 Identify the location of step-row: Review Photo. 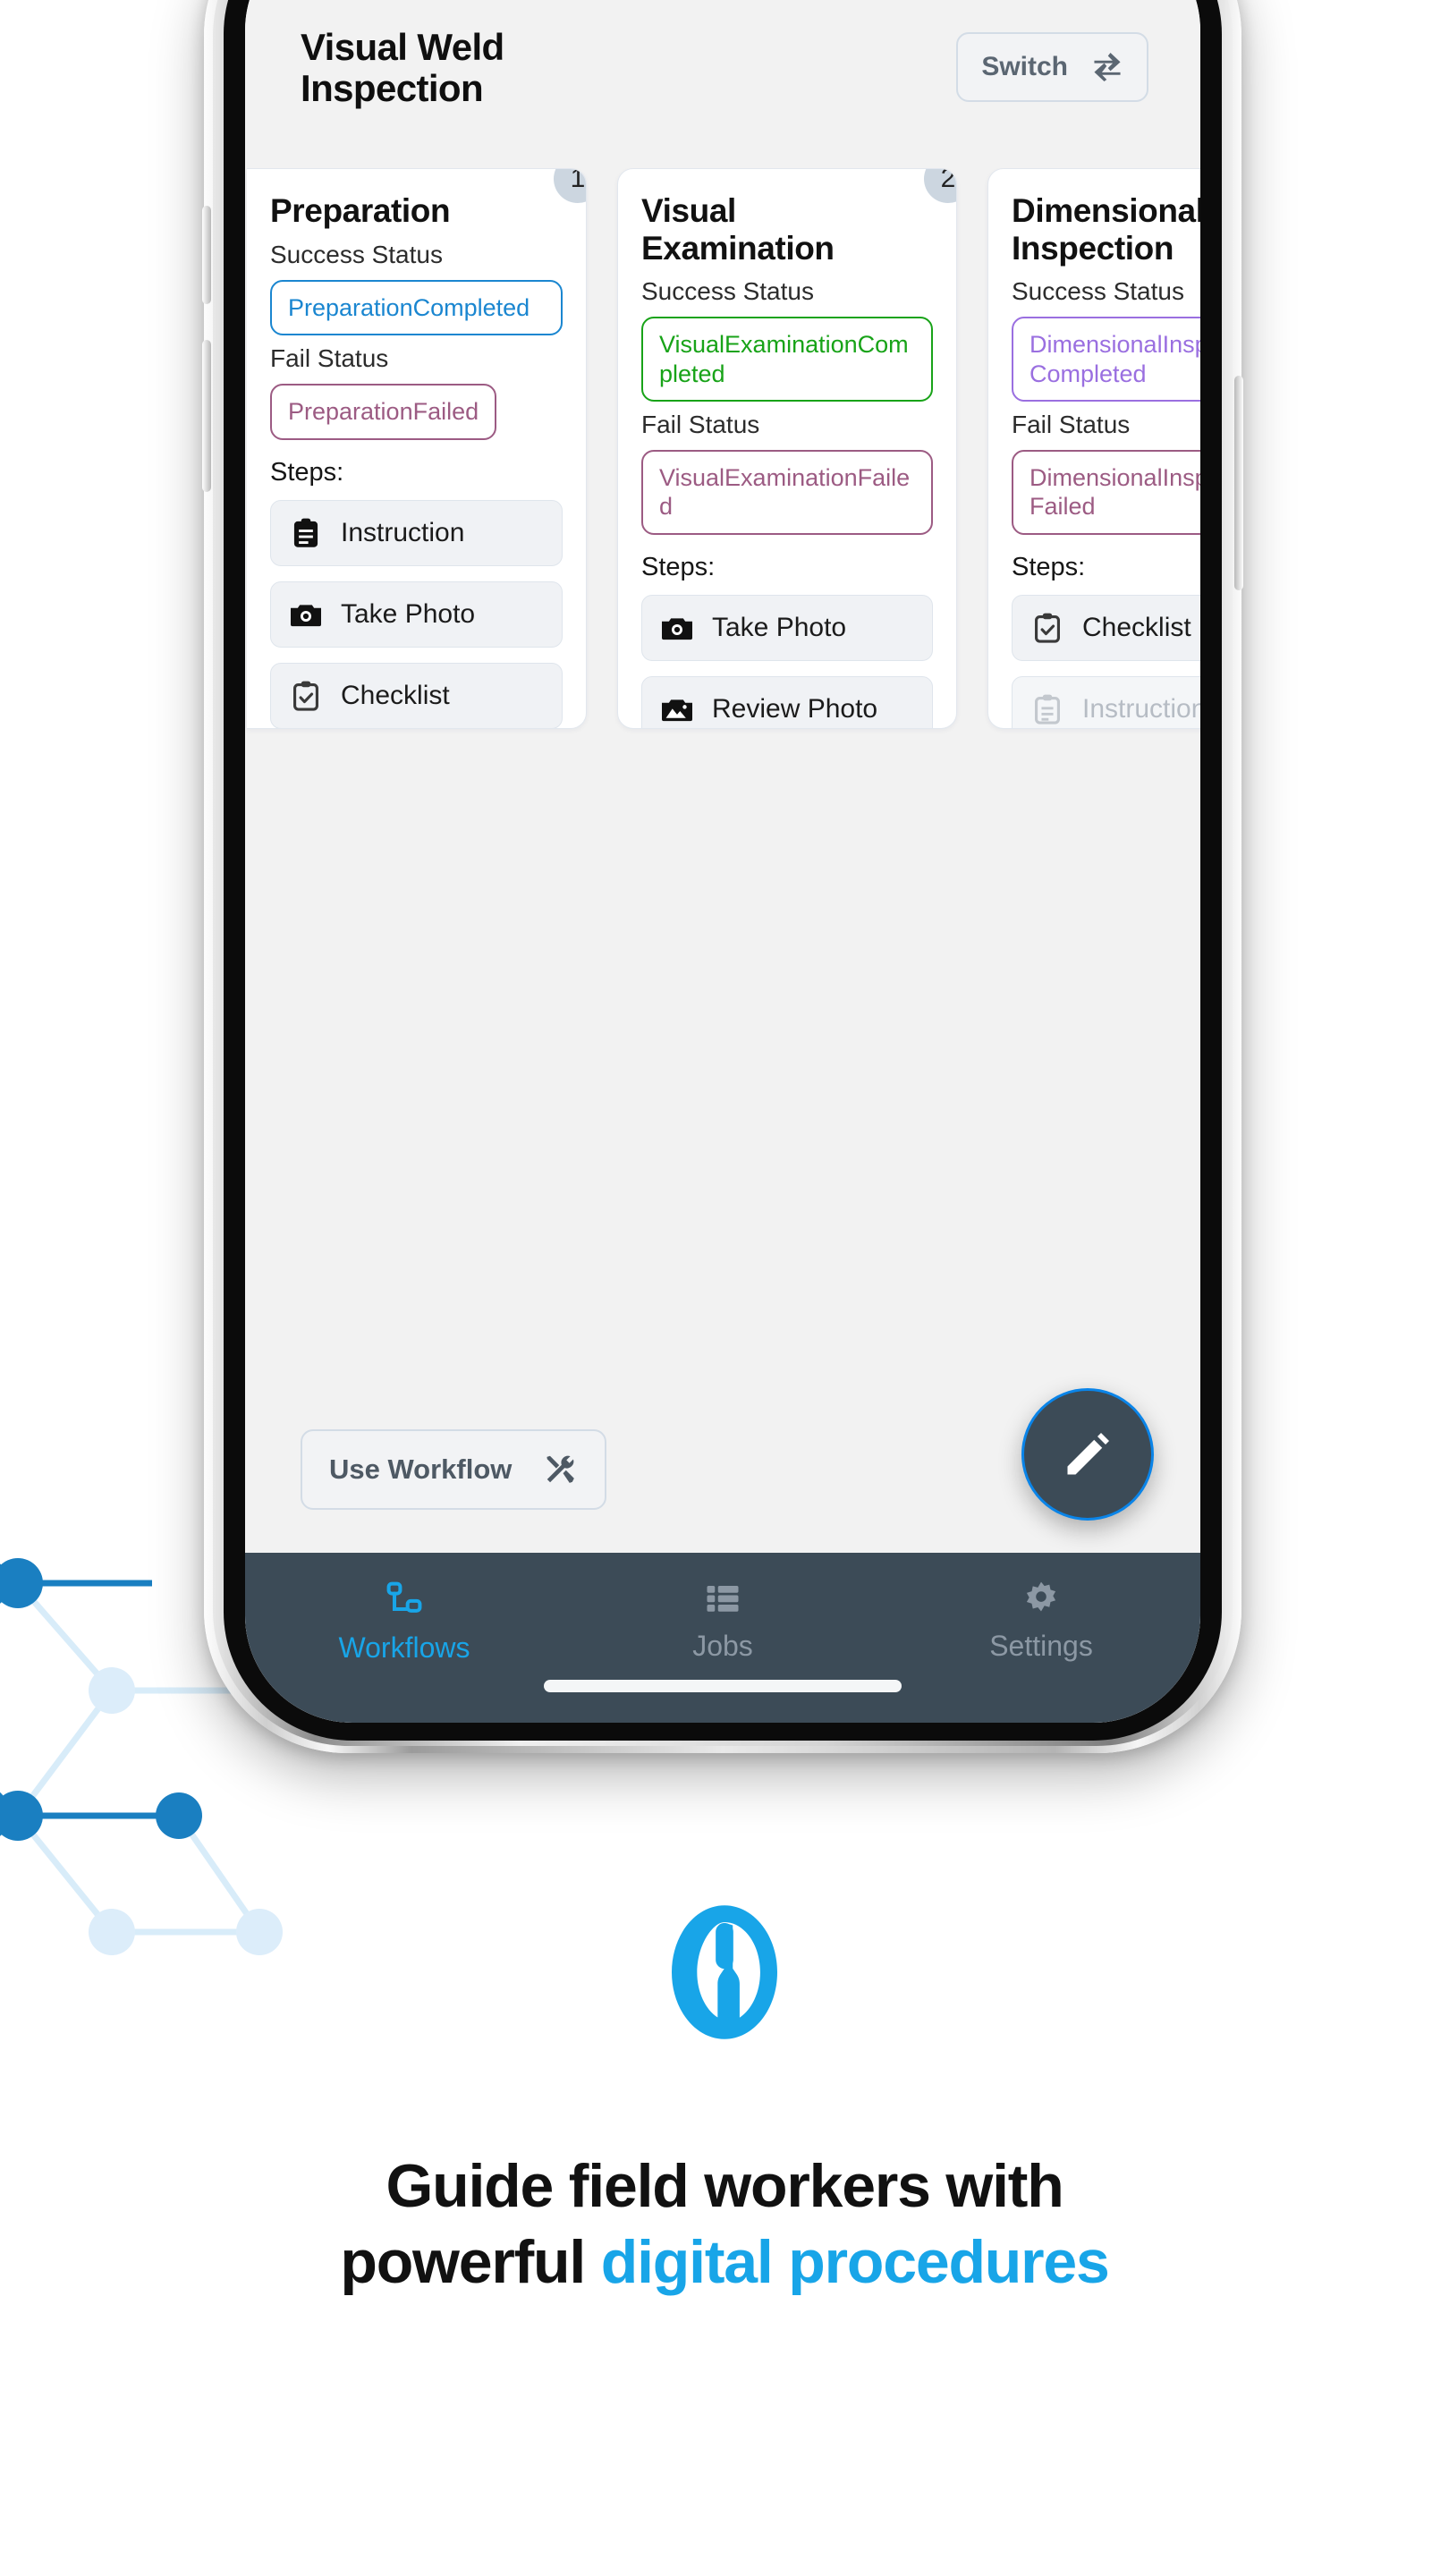
(787, 702).